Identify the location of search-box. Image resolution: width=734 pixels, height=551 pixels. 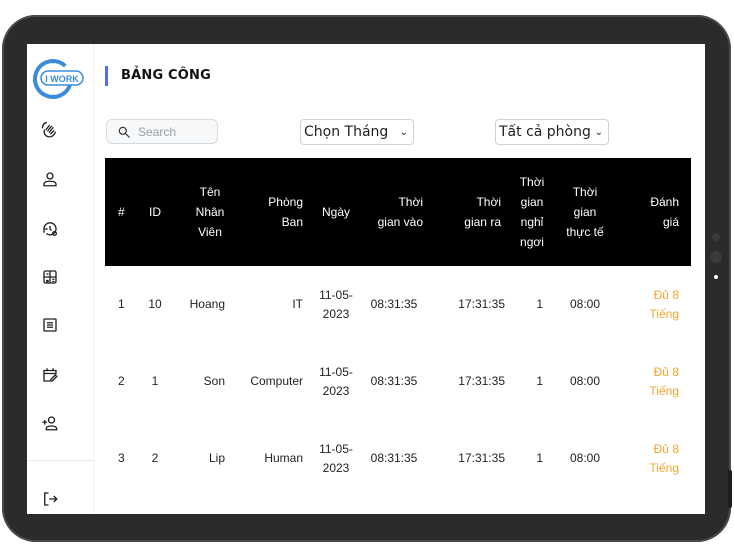
(162, 131).